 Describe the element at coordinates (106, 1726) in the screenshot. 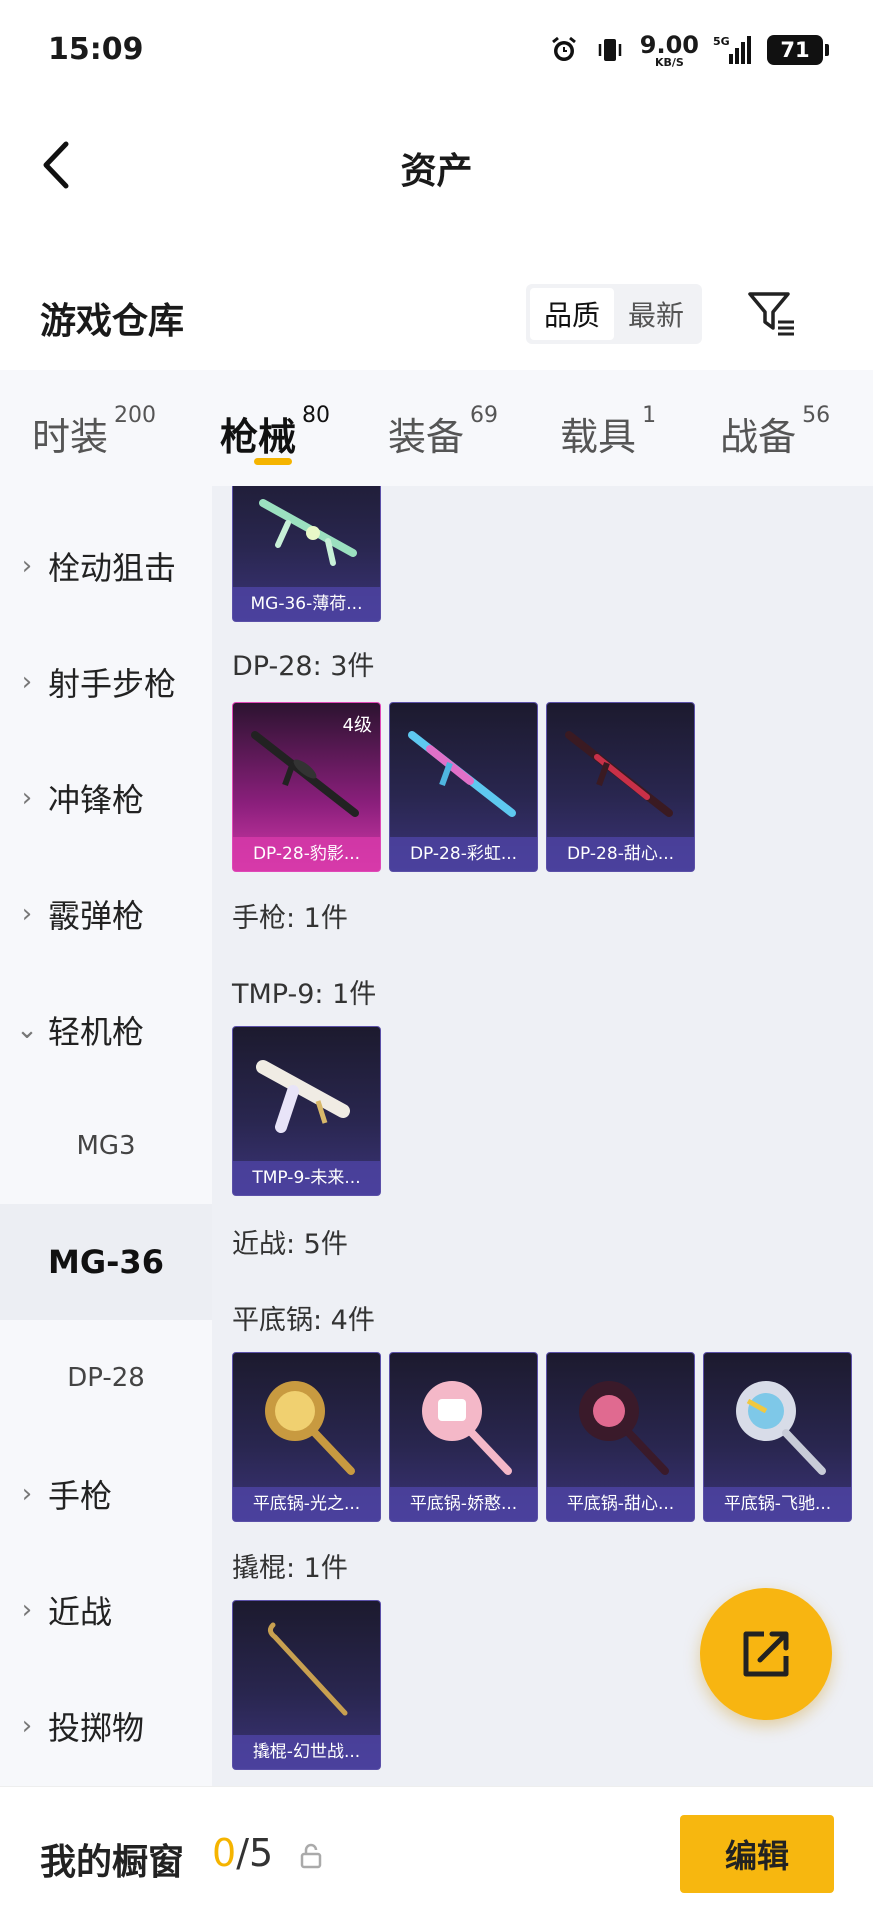

I see `sidebar-item-throwables: › 投掷物` at that location.